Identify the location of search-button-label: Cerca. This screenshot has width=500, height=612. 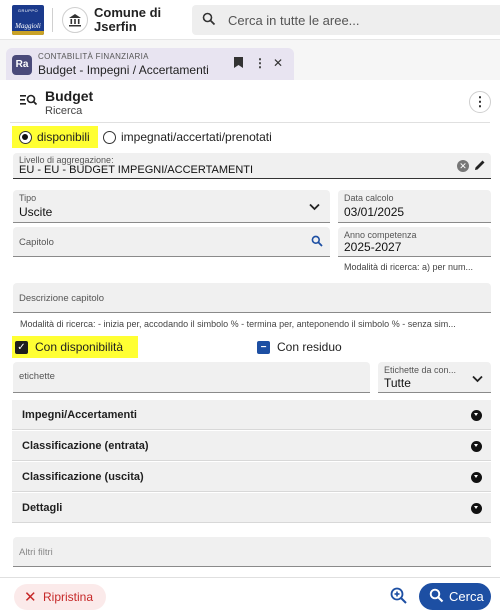
(466, 596).